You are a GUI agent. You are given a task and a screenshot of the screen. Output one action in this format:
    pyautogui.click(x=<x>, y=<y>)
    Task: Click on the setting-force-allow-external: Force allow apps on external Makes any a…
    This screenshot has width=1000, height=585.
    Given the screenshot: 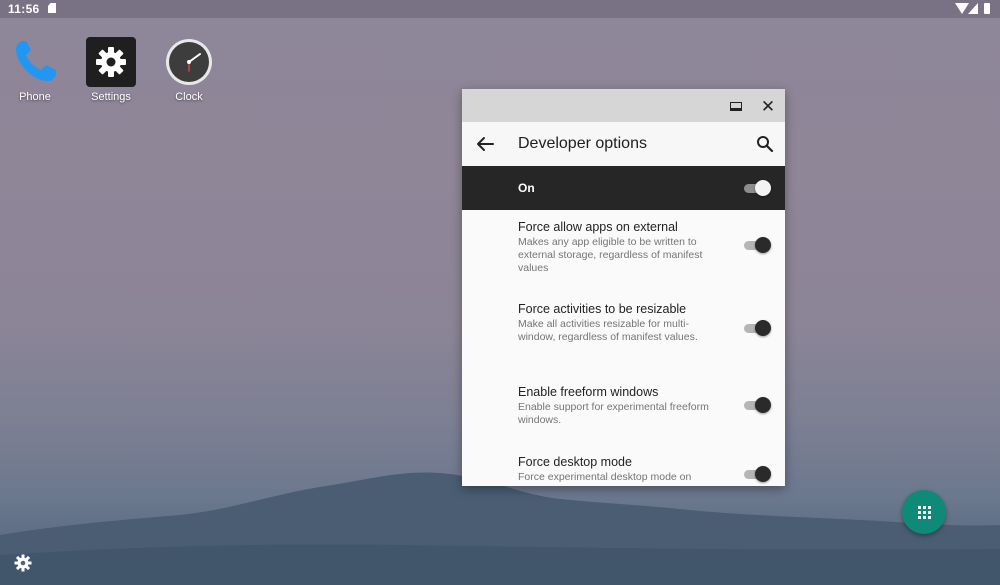 What is the action you would take?
    pyautogui.click(x=623, y=260)
    